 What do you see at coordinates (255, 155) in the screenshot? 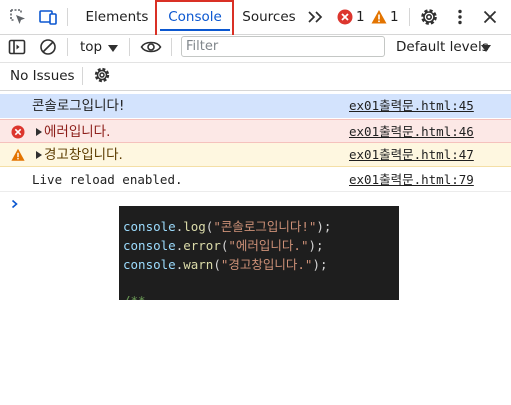
I see `console-message-warning: 경고창입니다. ex01출력문.html:47` at bounding box center [255, 155].